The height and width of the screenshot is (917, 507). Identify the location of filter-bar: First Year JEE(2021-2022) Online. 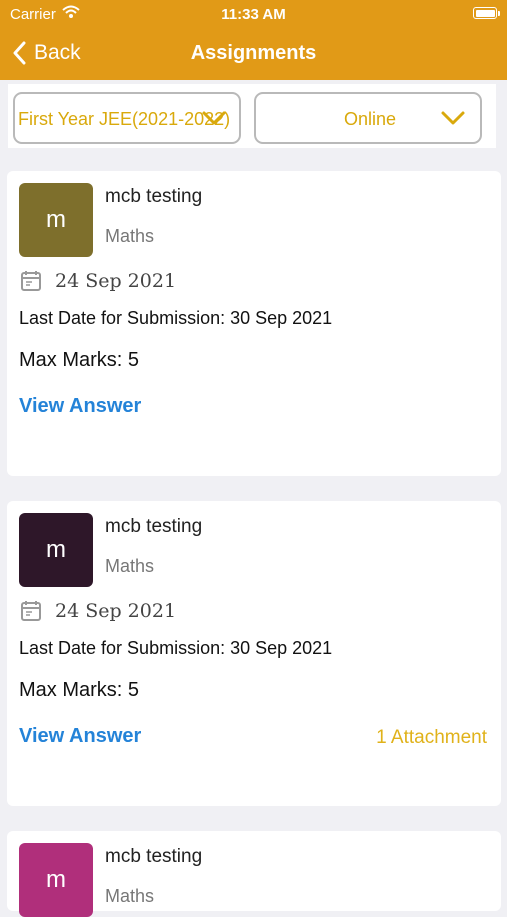
(252, 116).